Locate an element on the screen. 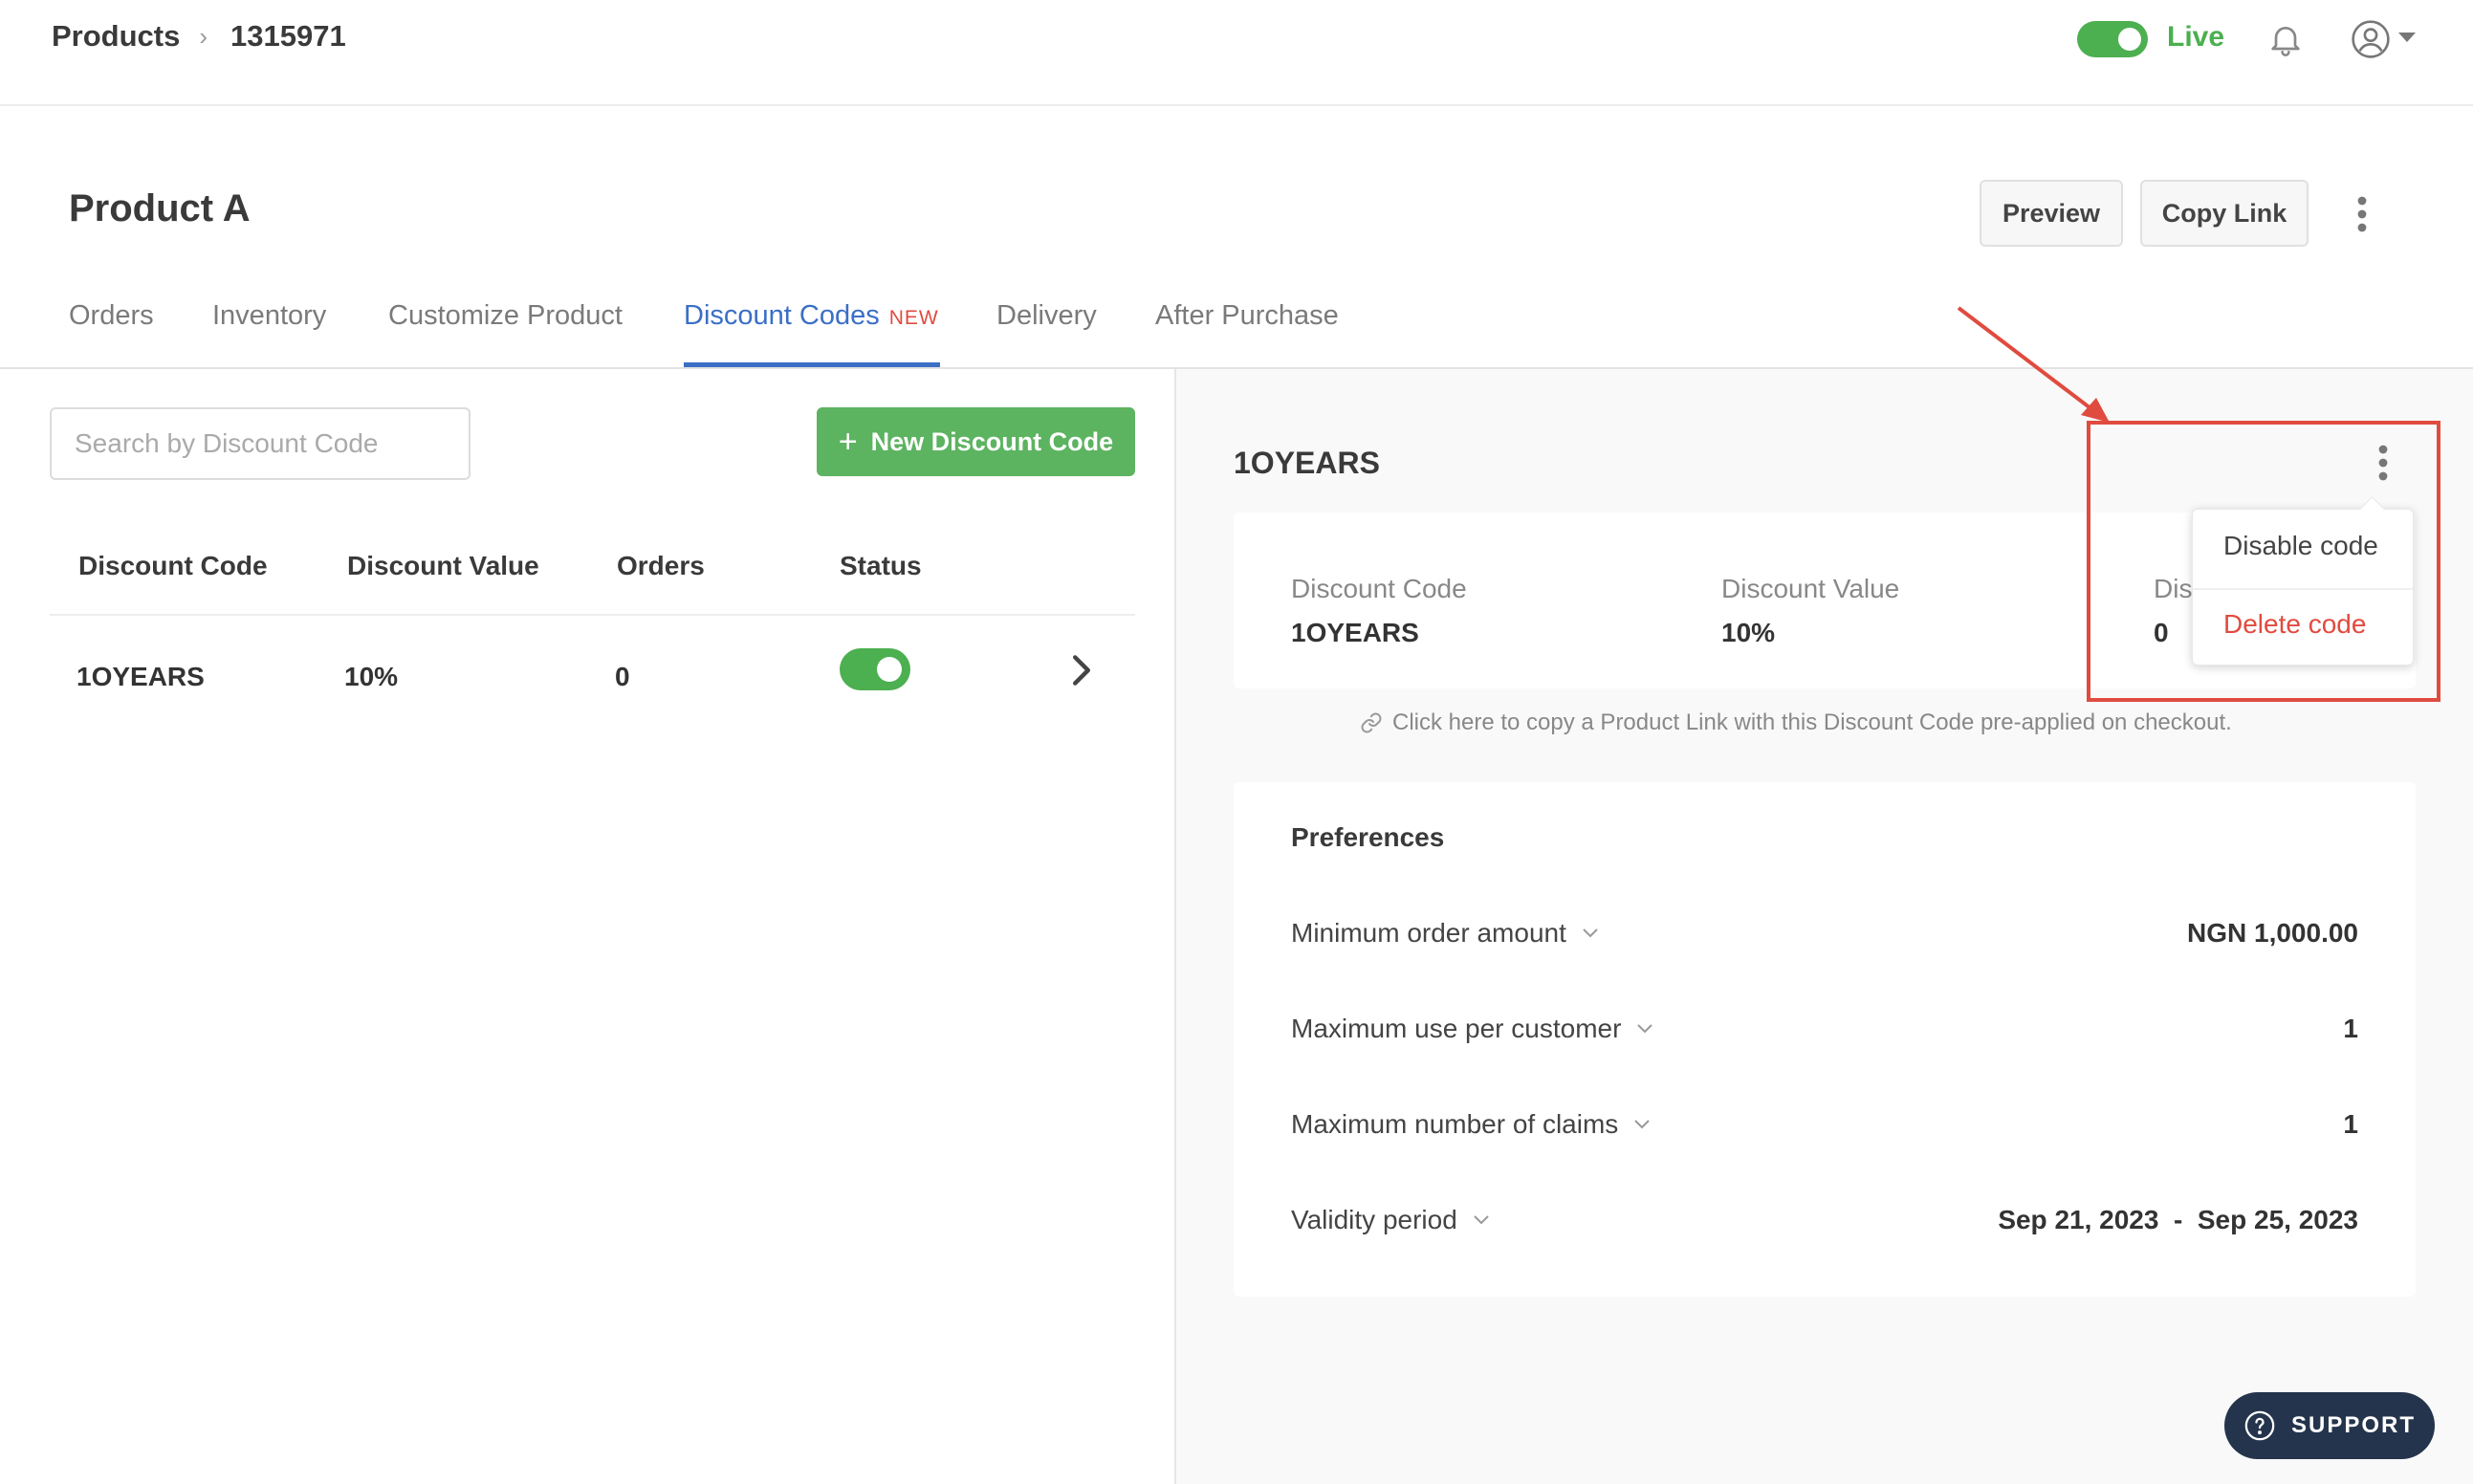 The height and width of the screenshot is (1484, 2473). table-divider is located at coordinates (592, 615).